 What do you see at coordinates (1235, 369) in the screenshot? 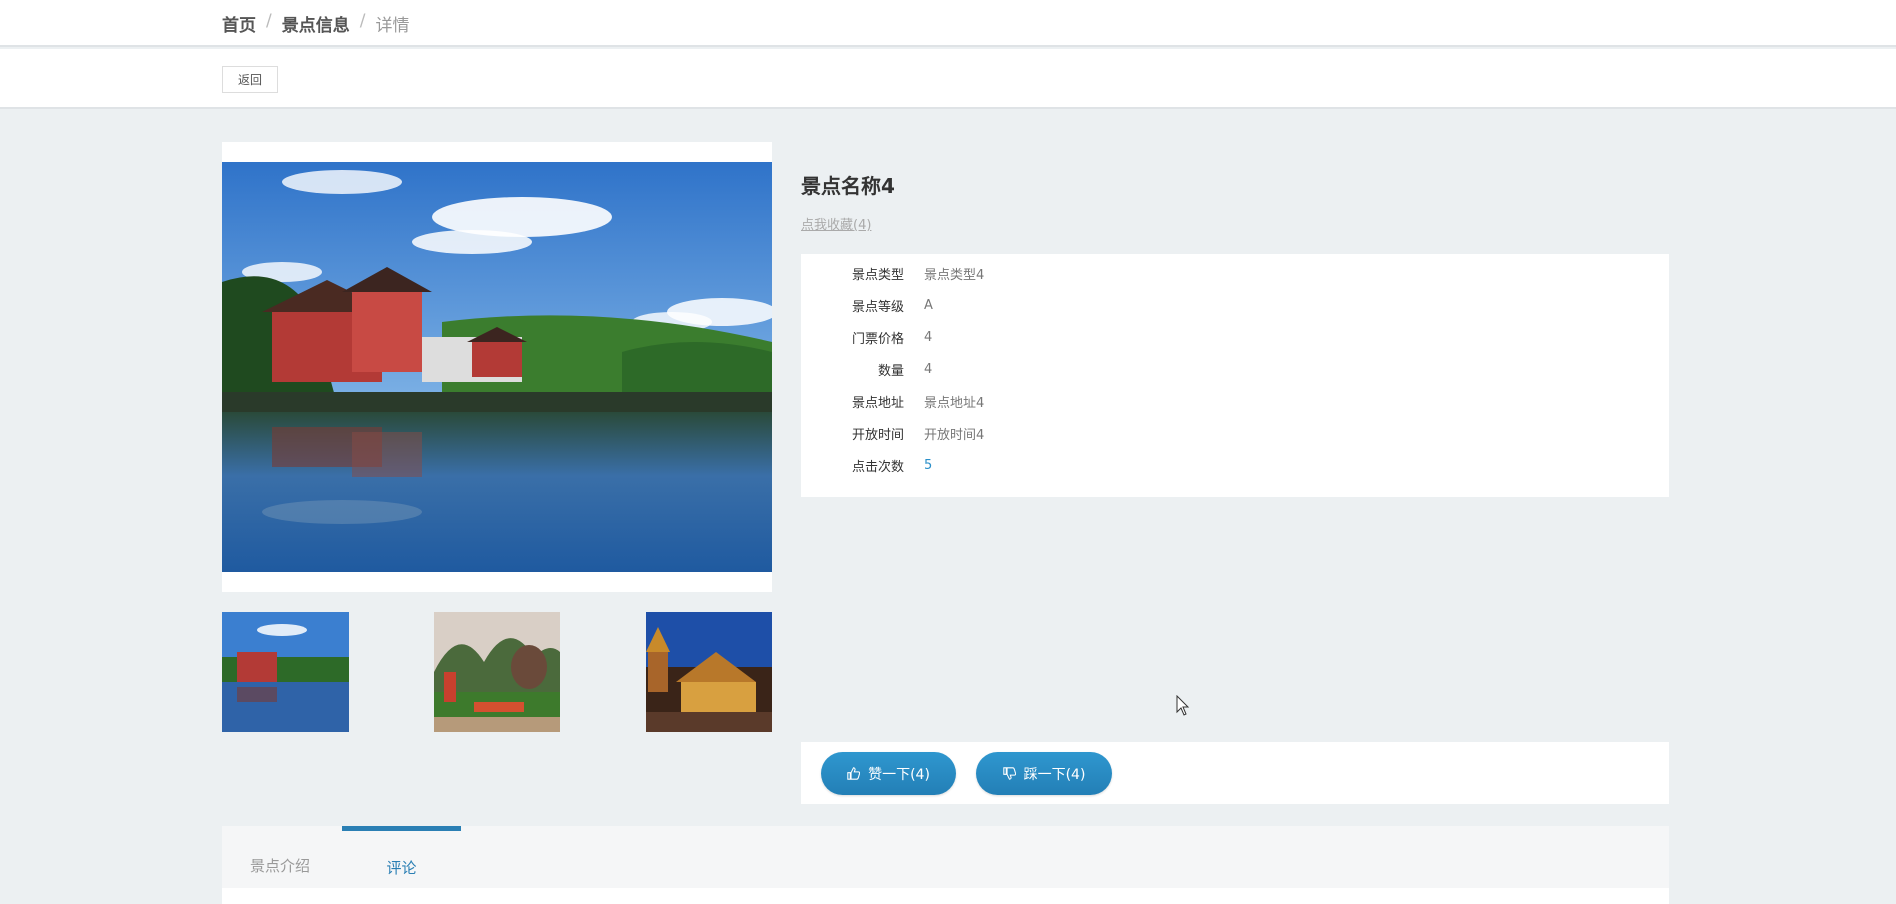
I see `info-row-quantity: 数量 4` at bounding box center [1235, 369].